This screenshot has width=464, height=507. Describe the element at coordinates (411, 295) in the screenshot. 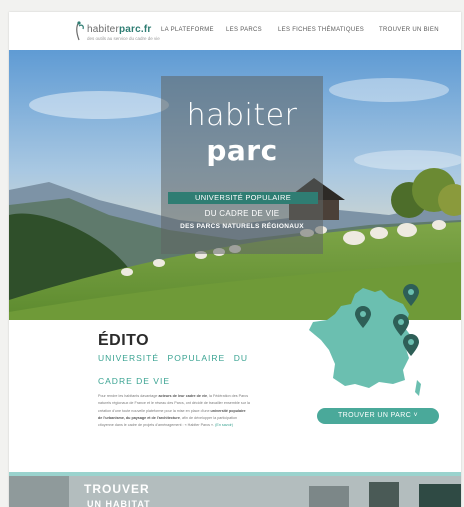

I see `map-pin-icon` at that location.